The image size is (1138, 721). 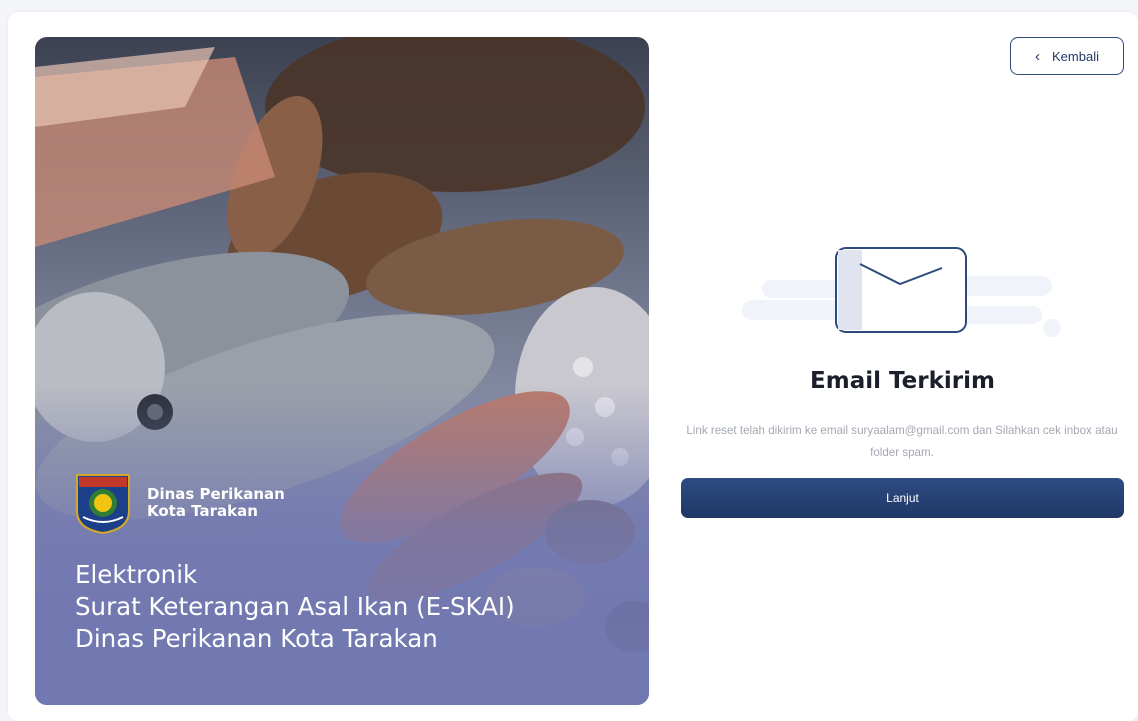 What do you see at coordinates (202, 511) in the screenshot?
I see `org-name-line2: Kota Tarakan` at bounding box center [202, 511].